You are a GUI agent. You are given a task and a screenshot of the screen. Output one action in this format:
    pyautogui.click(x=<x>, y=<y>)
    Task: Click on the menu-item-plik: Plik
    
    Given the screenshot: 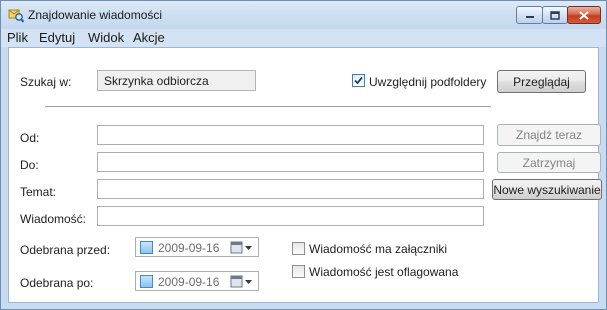 What is the action you would take?
    pyautogui.click(x=17, y=37)
    